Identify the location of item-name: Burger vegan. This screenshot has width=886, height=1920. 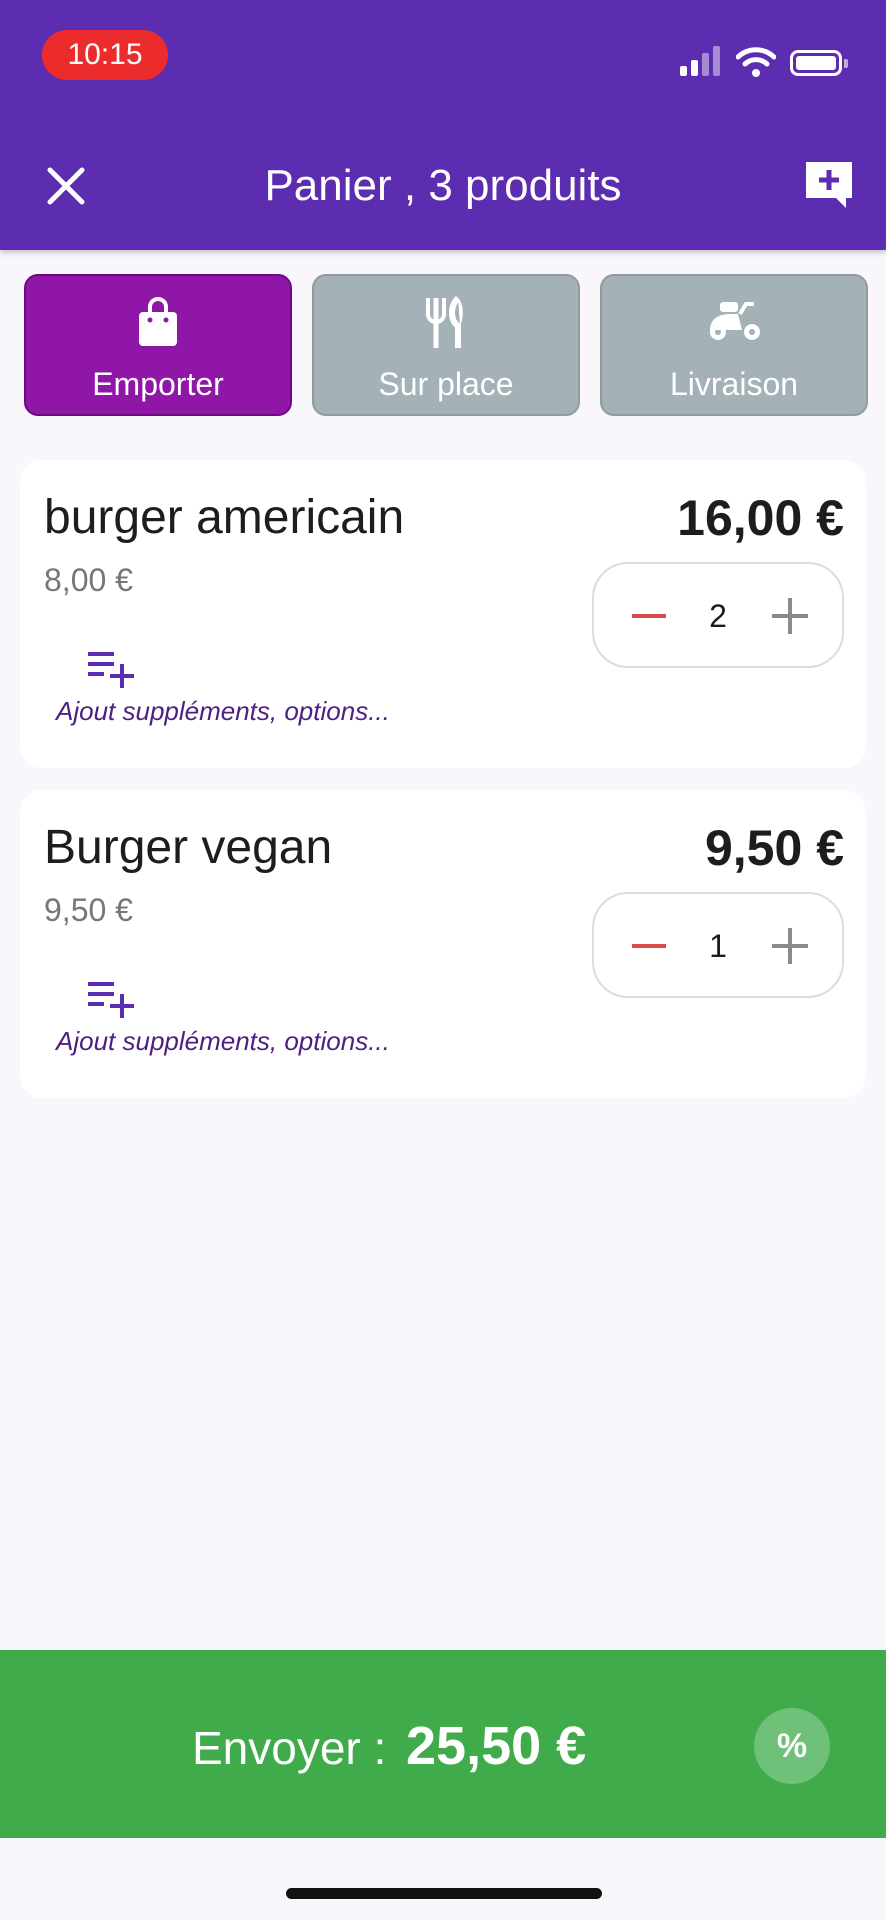
(188, 847).